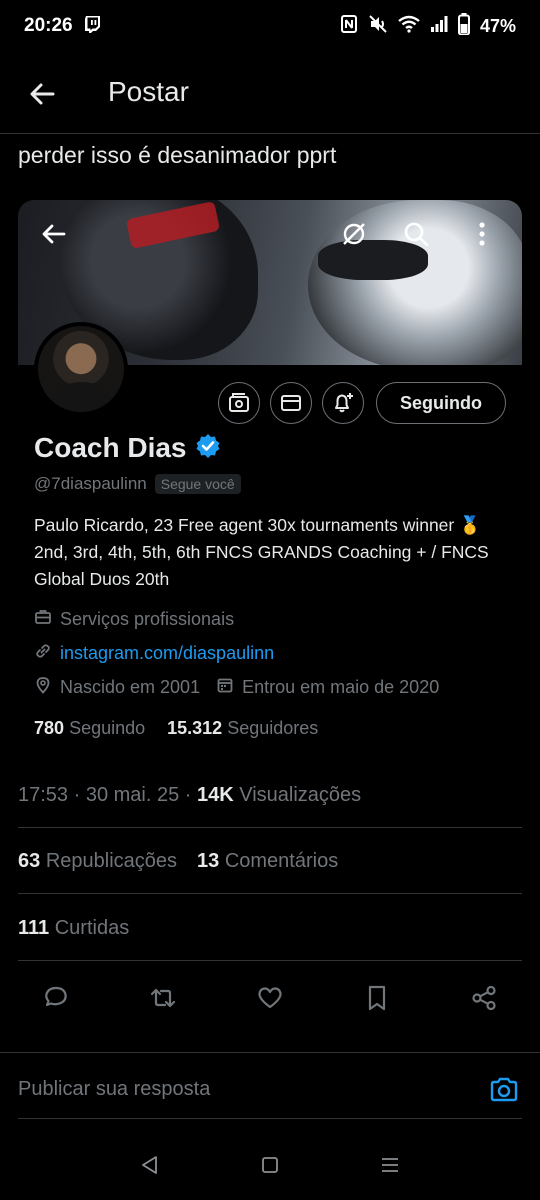  I want to click on more-vertical-icon, so click(482, 234).